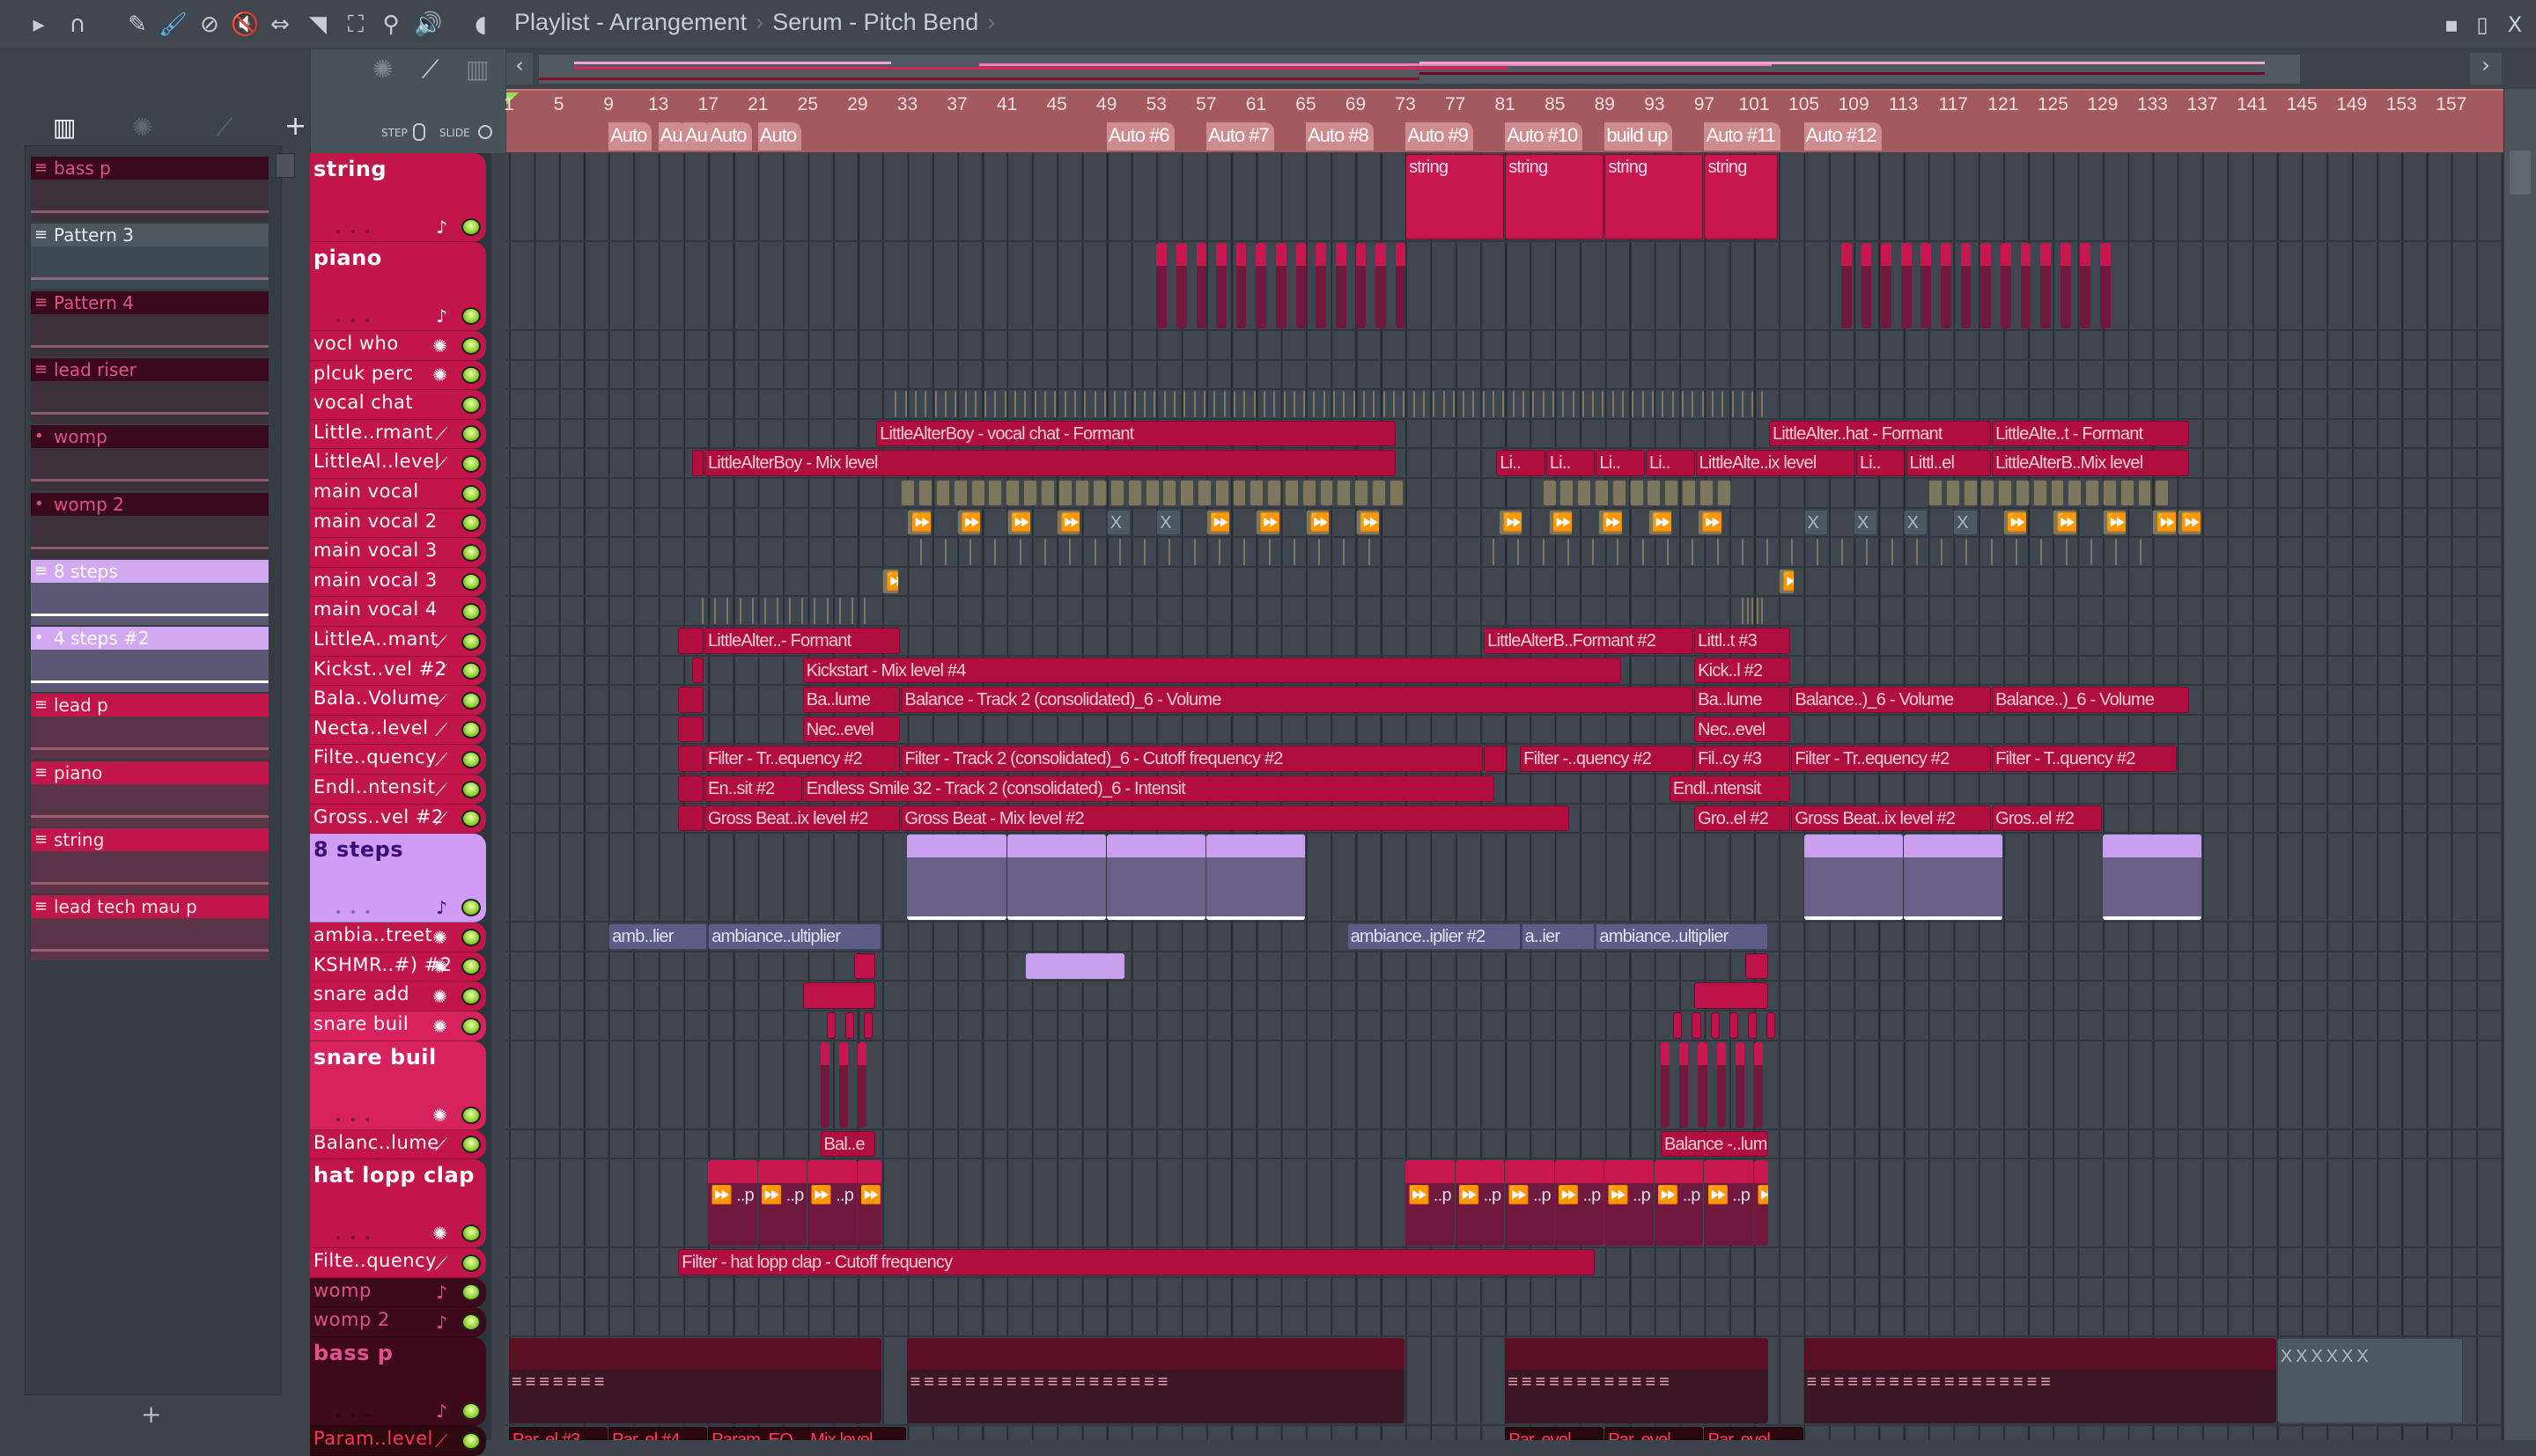 The image size is (2536, 1456). Describe the element at coordinates (1660, 522) in the screenshot. I see `audio-clip: ⏩` at that location.